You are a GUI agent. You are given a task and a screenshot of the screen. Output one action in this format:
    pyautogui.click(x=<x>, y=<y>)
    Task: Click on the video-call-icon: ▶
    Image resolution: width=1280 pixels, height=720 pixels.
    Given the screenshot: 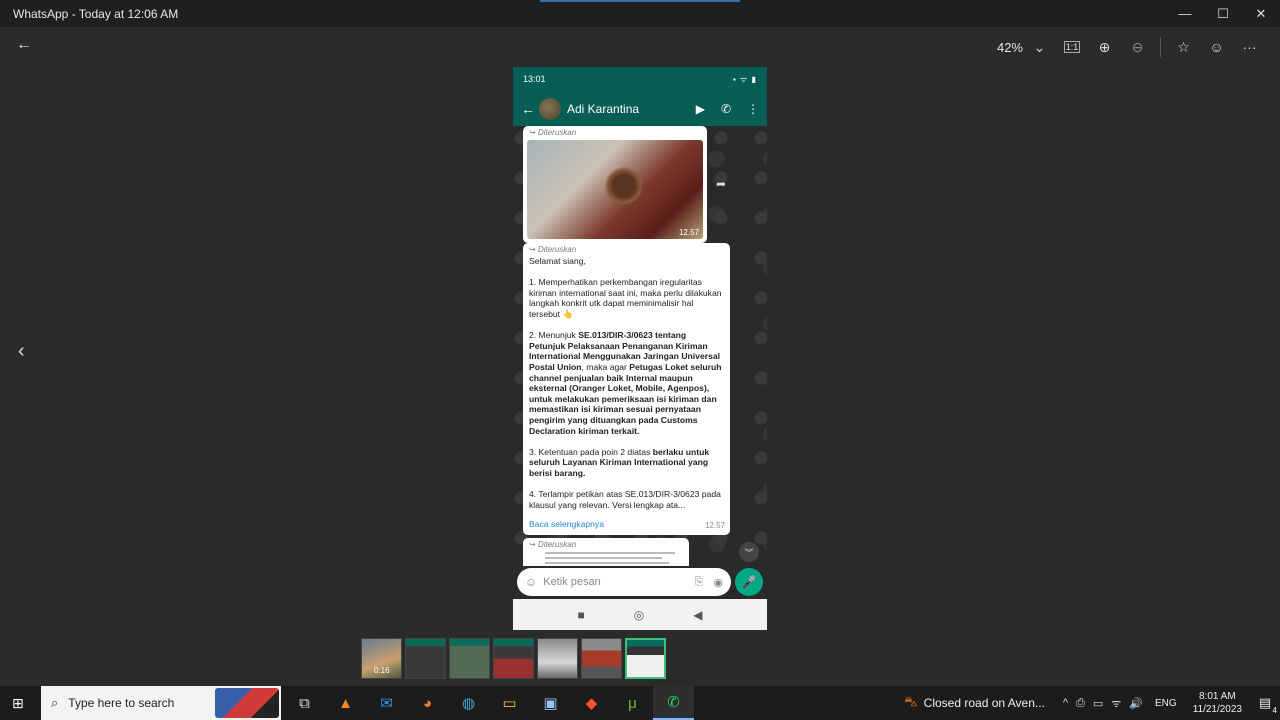 What is the action you would take?
    pyautogui.click(x=700, y=109)
    